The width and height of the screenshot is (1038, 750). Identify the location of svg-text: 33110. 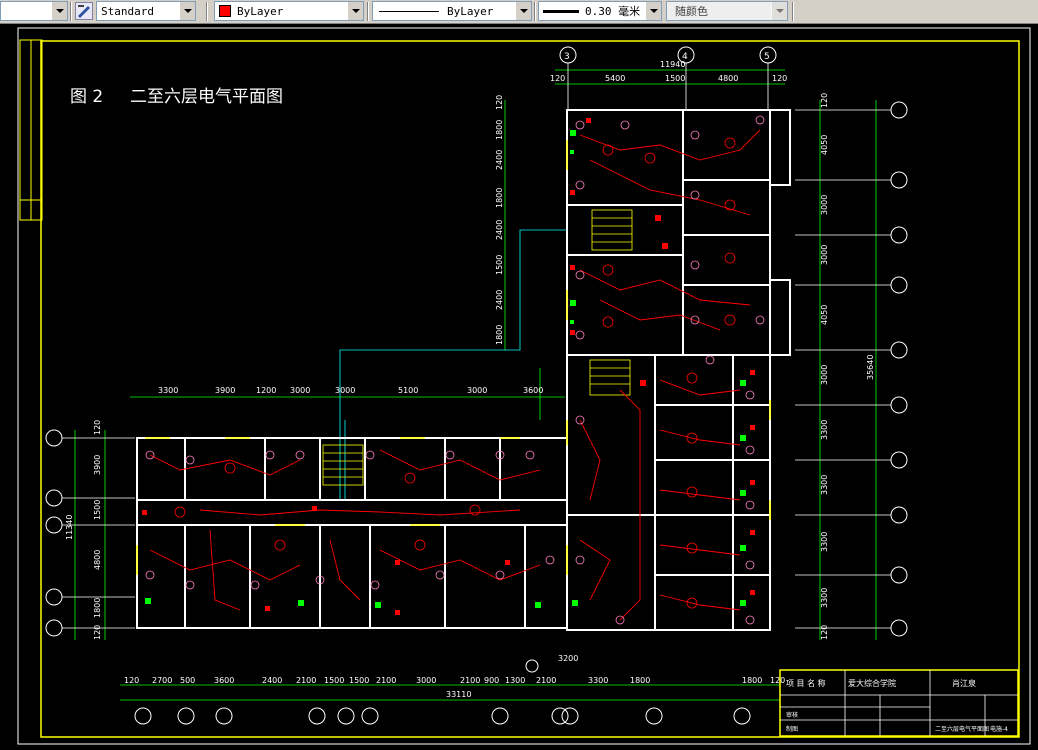
(458, 694).